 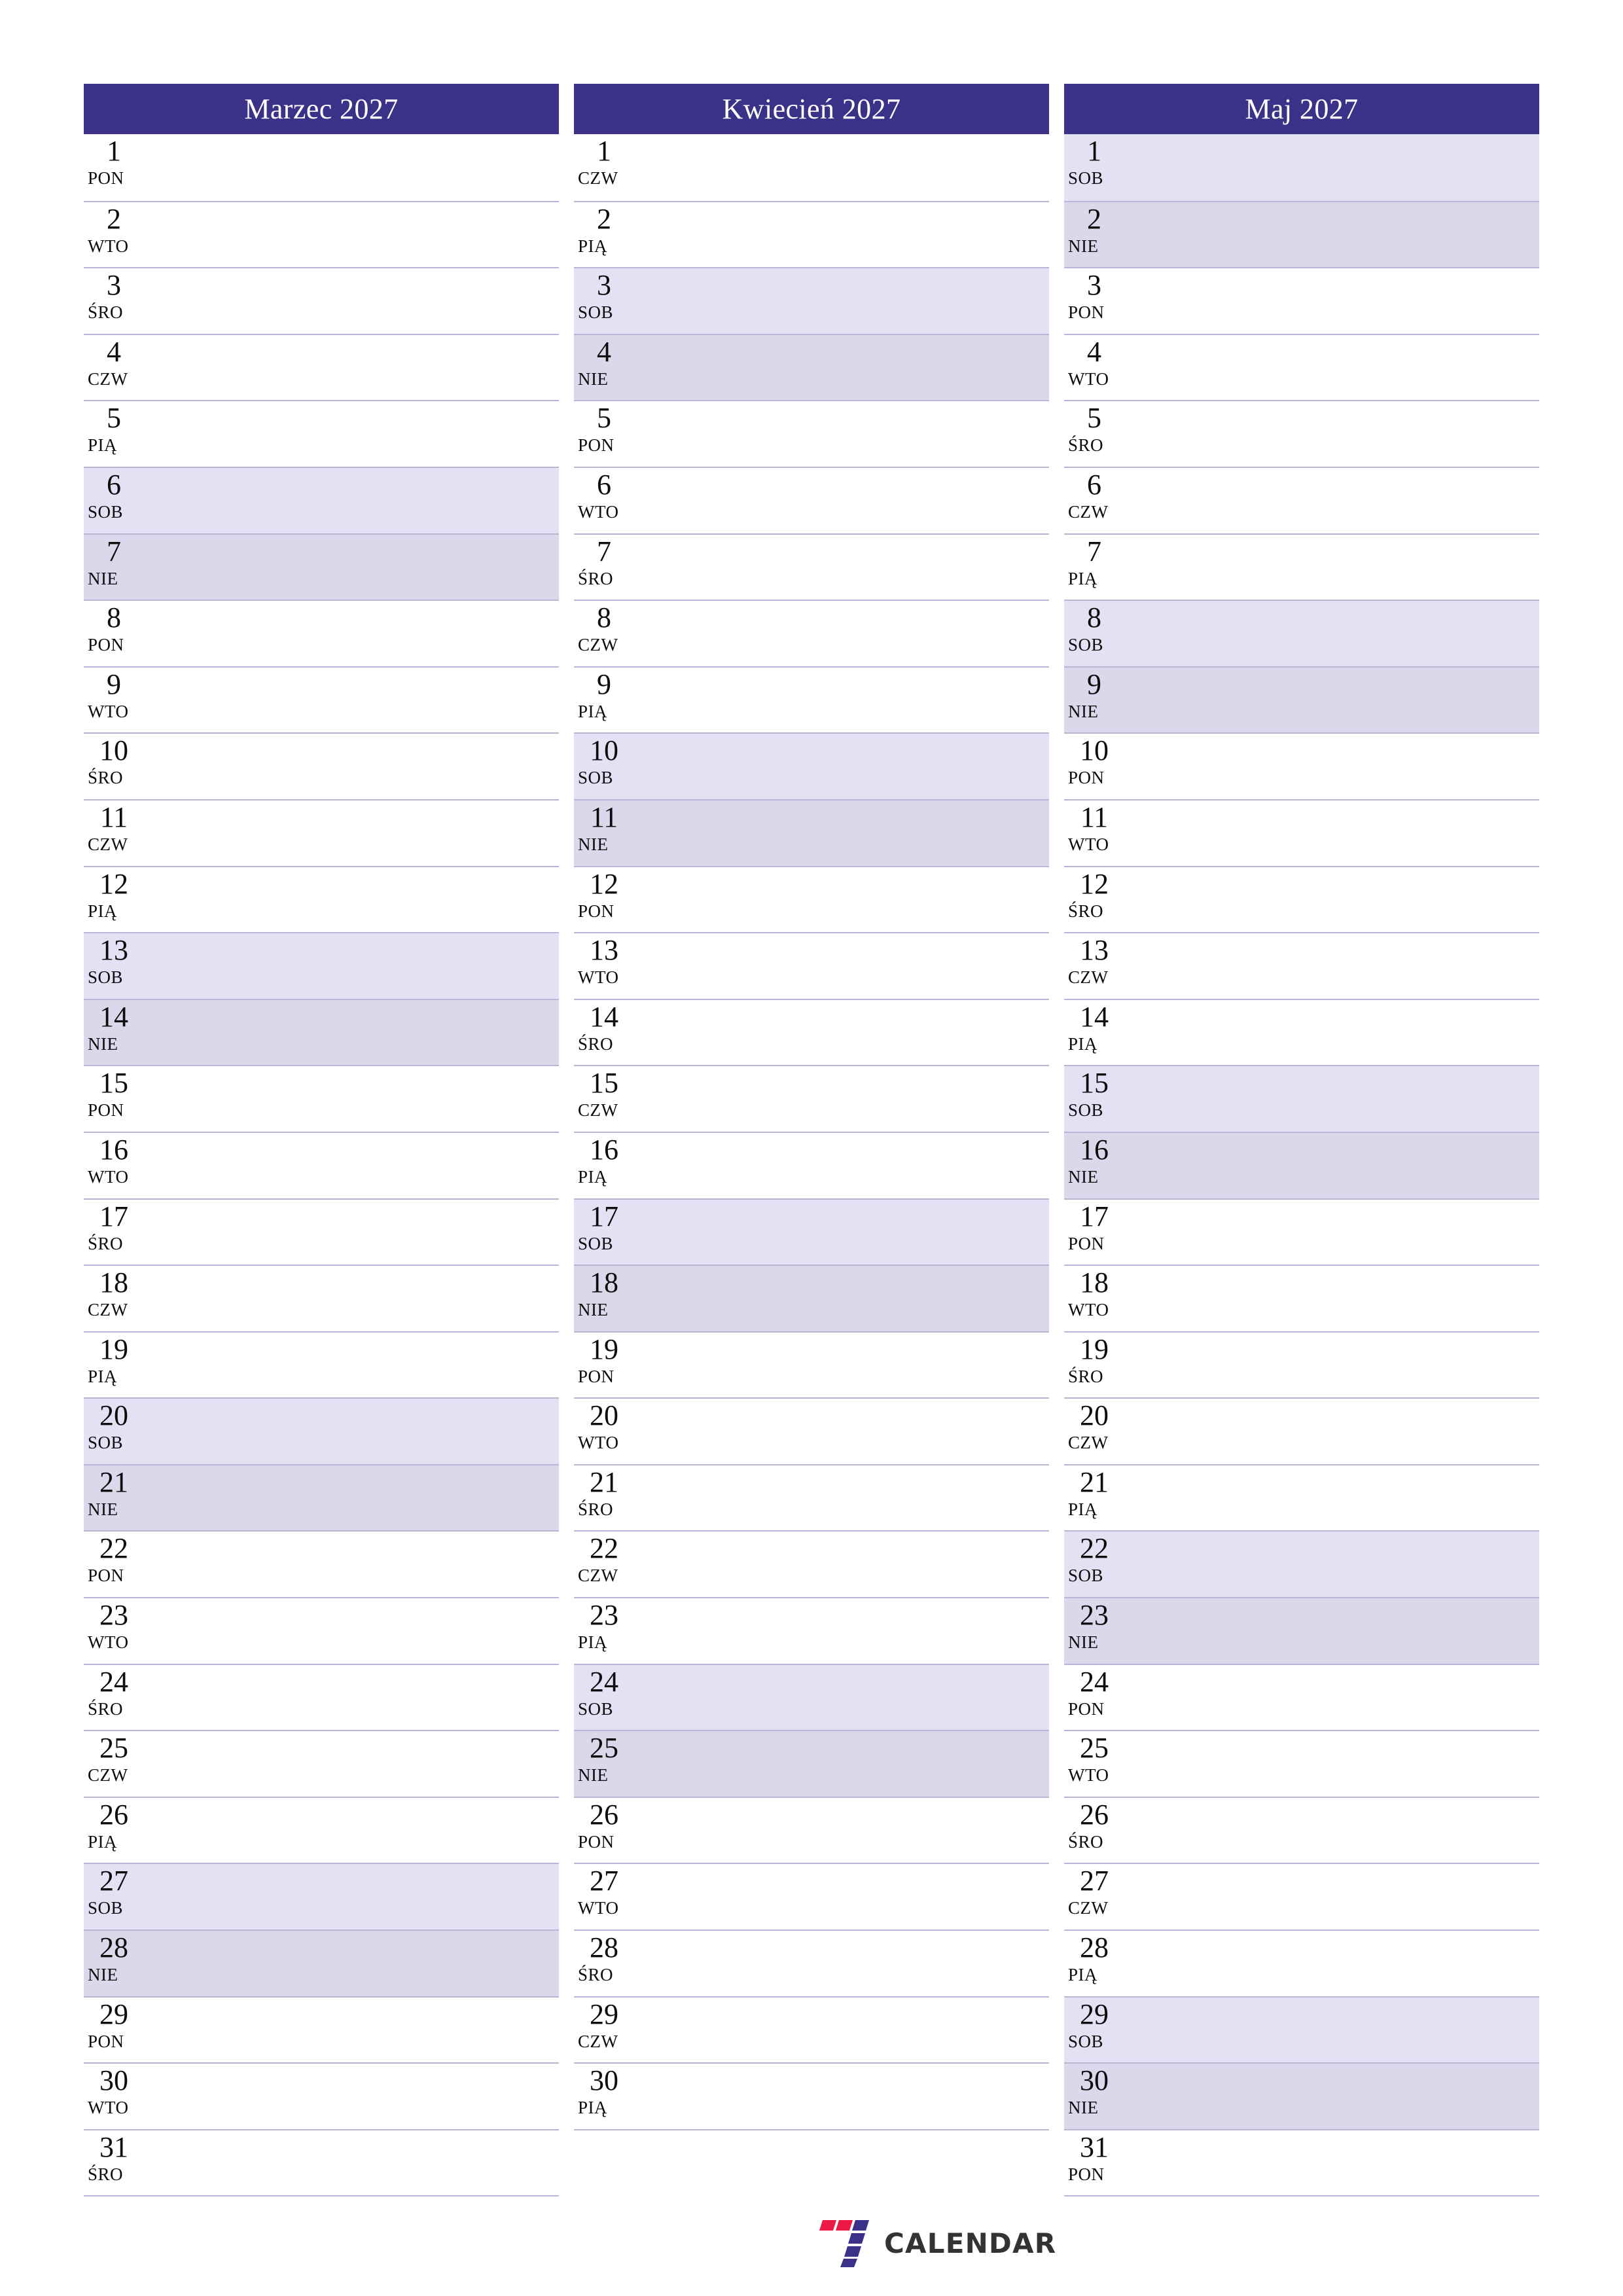 What do you see at coordinates (1301, 367) in the screenshot?
I see `day-row: 4 WTO` at bounding box center [1301, 367].